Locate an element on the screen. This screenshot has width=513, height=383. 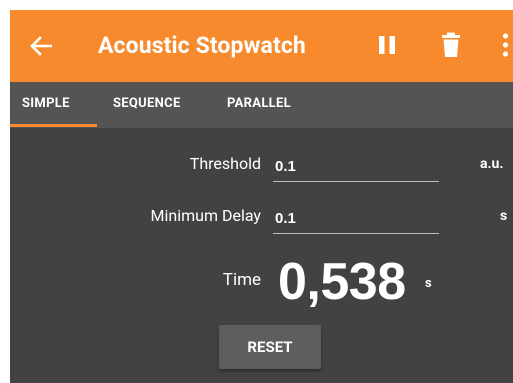
threshold-label: Threshold is located at coordinates (225, 163).